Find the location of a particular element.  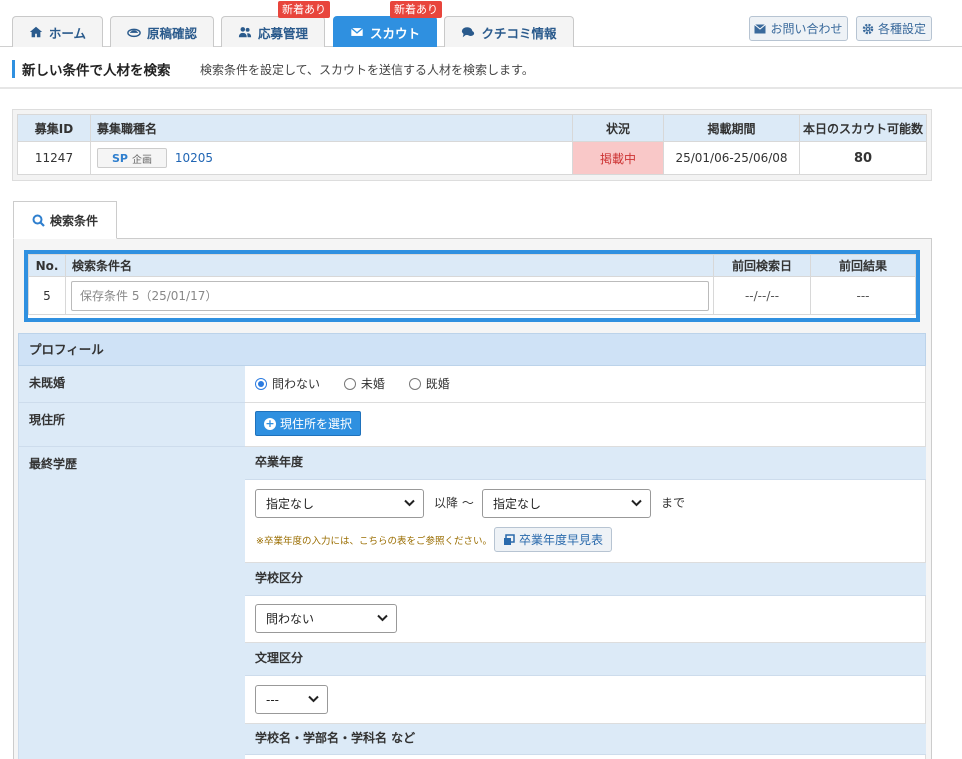

contact-label: お問い合わせ is located at coordinates (806, 29).